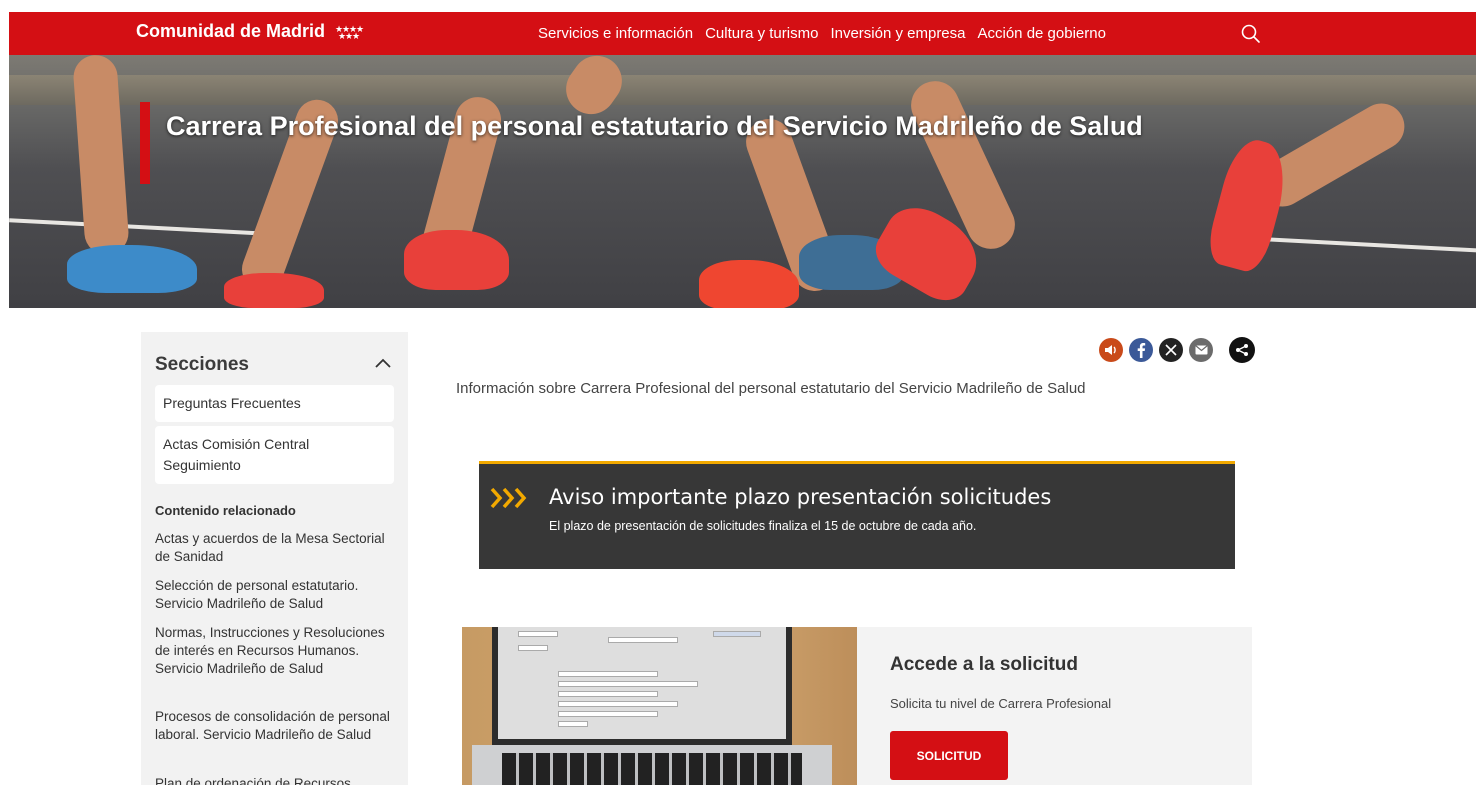 This screenshot has width=1476, height=785. I want to click on nav-cultura: Cultura y turismo, so click(761, 33).